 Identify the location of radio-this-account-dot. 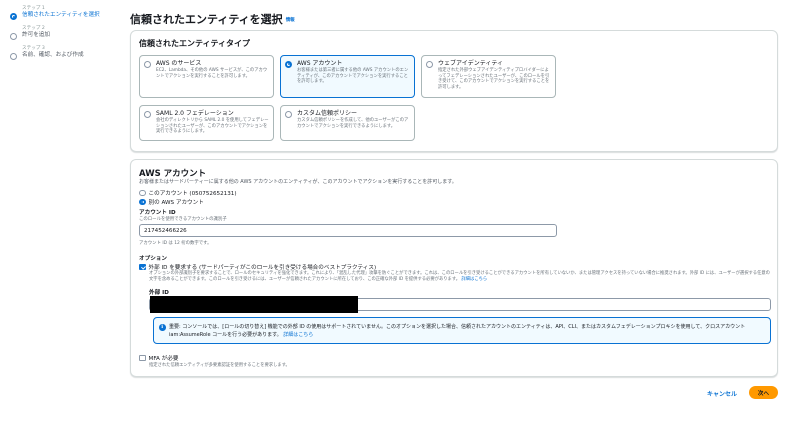
(142, 193).